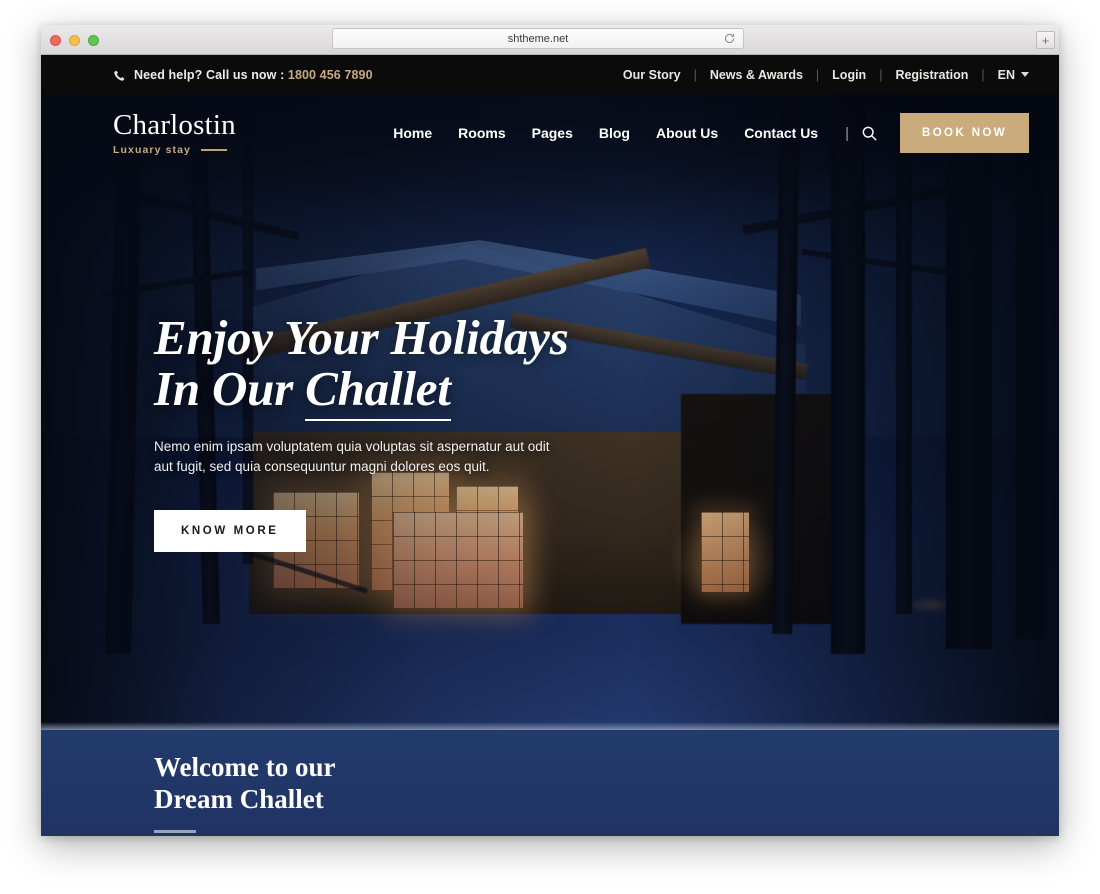 This screenshot has width=1100, height=894. Describe the element at coordinates (1025, 74) in the screenshot. I see `chevron-down-icon` at that location.